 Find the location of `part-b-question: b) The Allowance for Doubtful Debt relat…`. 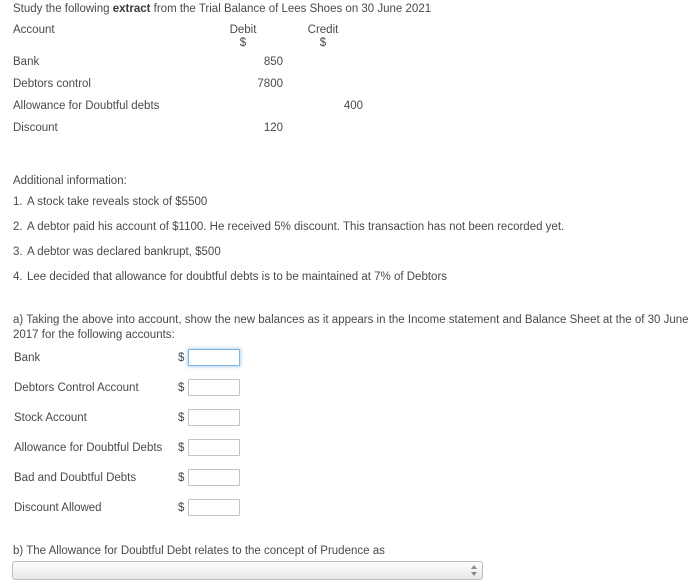

part-b-question: b) The Allowance for Doubtful Debt relat… is located at coordinates (199, 551).